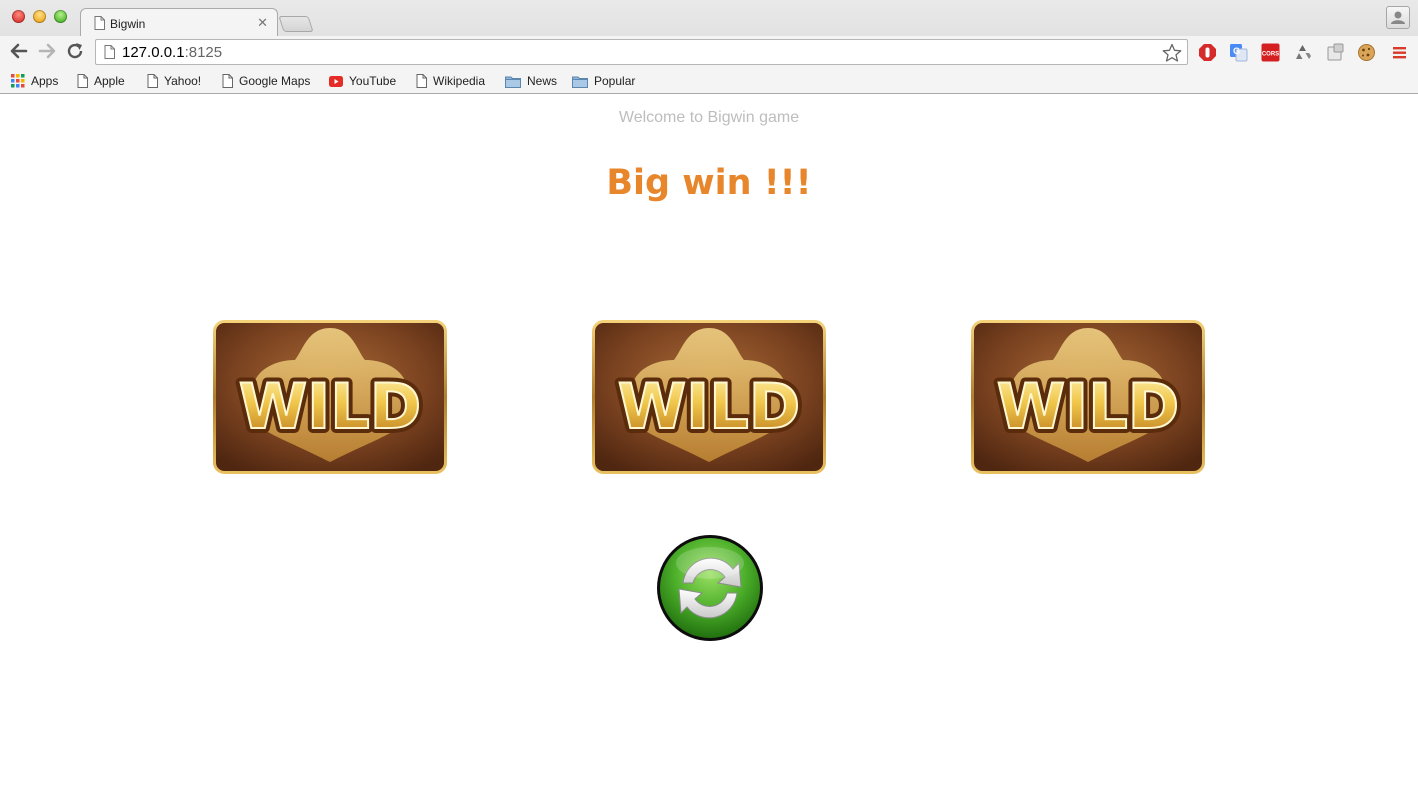 The height and width of the screenshot is (809, 1418). What do you see at coordinates (60, 16) in the screenshot?
I see `maximize-window-button` at bounding box center [60, 16].